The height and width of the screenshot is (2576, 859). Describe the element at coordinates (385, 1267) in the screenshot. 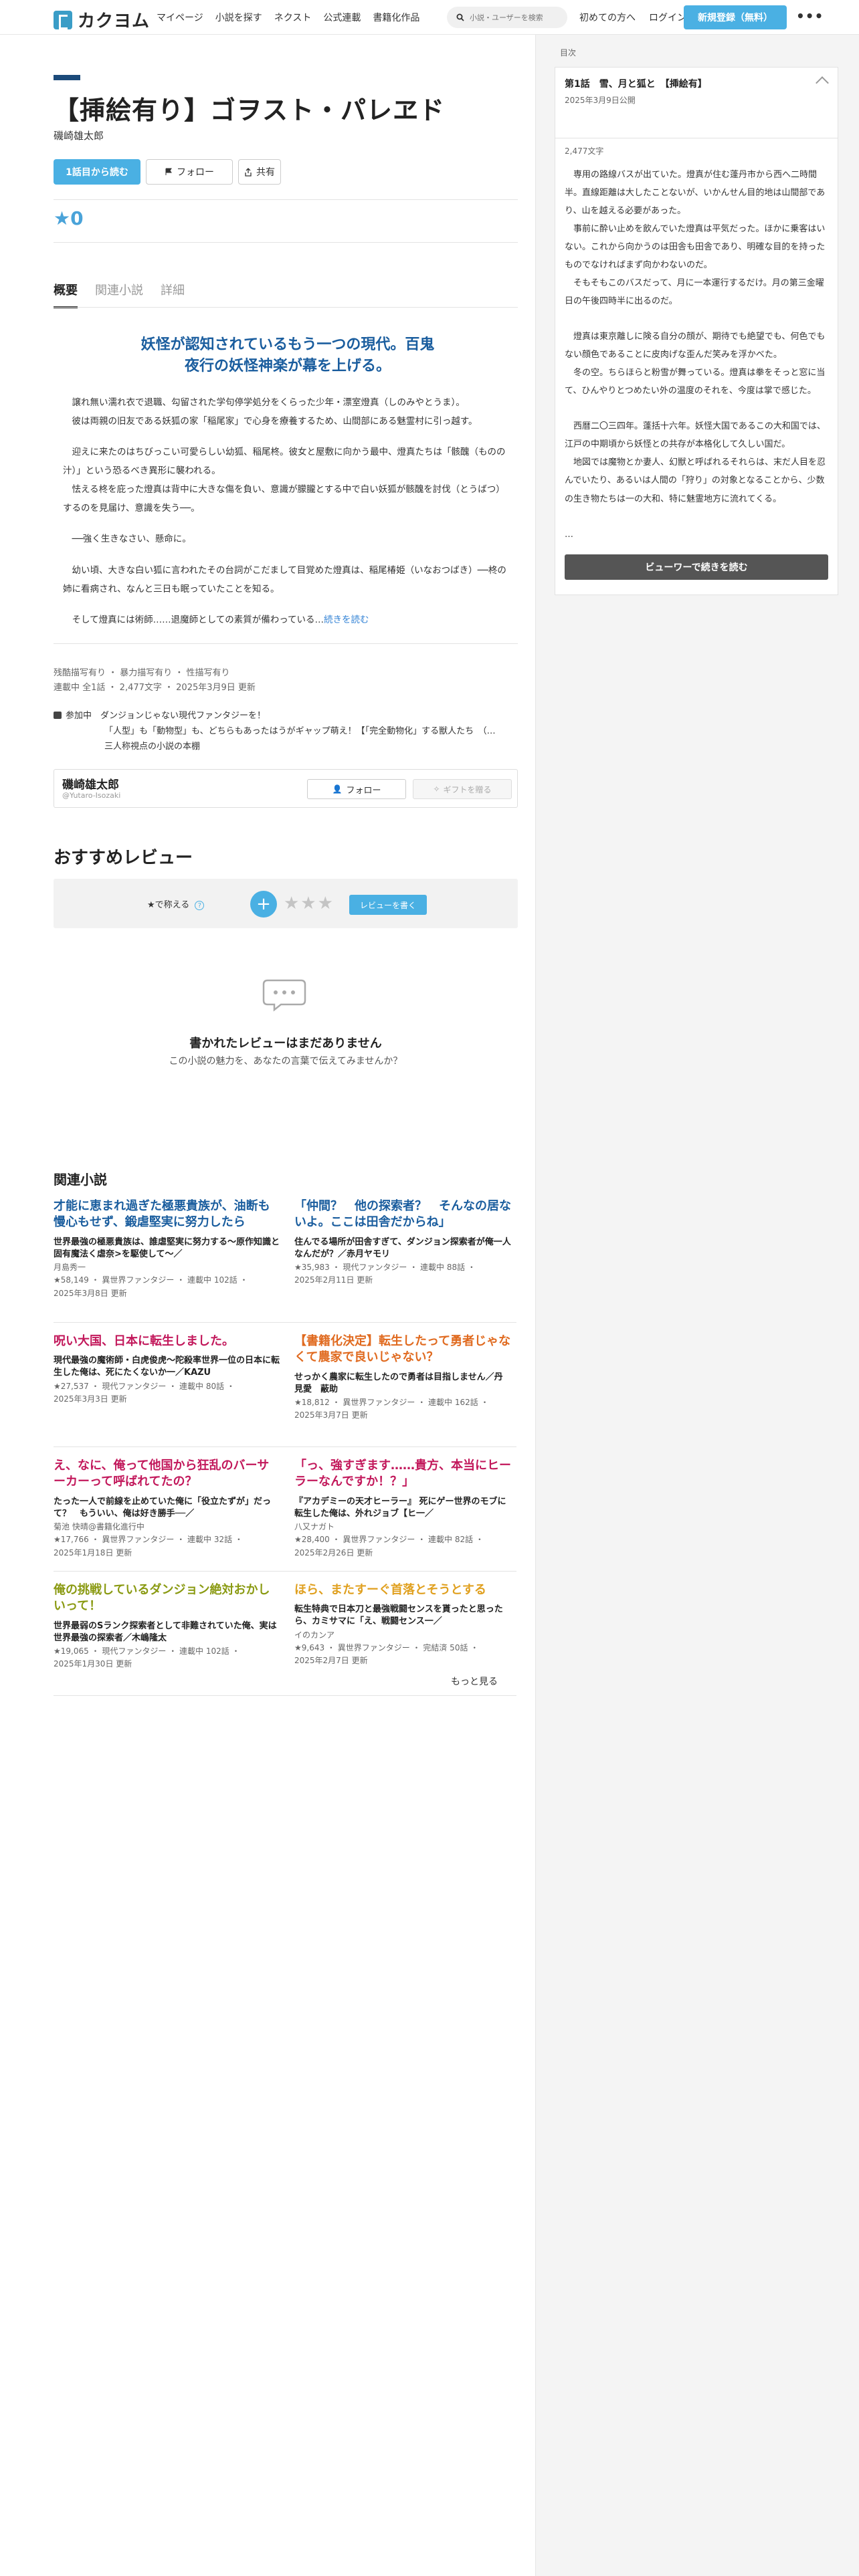

I see `related-novel-meta: ★35,983 ・ 現代ファンタジー ・ 連載中 88話 ・` at that location.